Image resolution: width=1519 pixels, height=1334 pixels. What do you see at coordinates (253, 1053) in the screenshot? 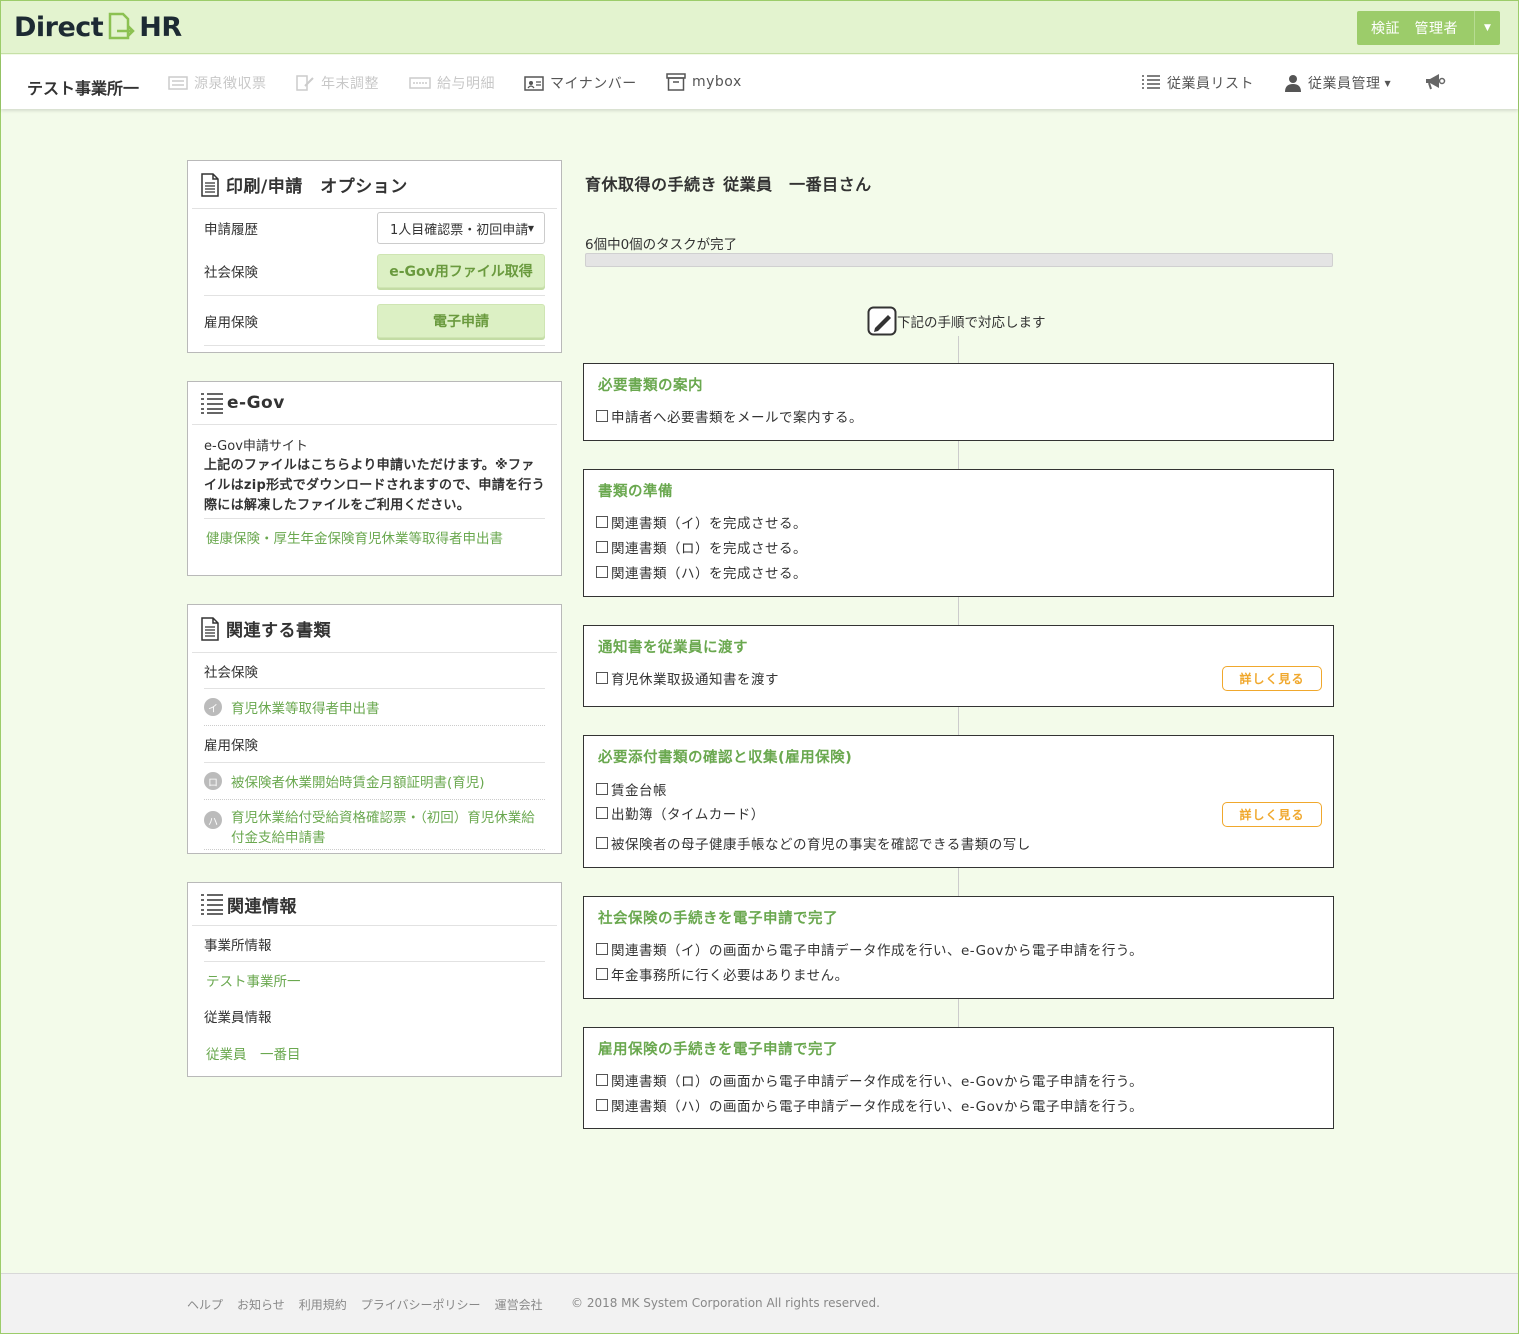
I see `employee-link: 従業員 一番目` at bounding box center [253, 1053].